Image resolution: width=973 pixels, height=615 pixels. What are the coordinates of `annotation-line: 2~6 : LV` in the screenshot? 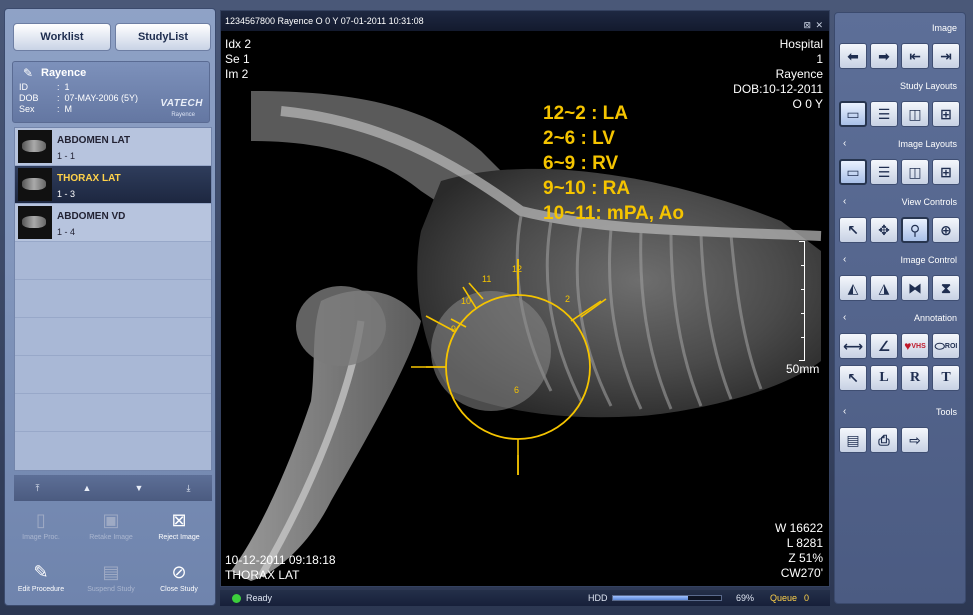 It's located at (579, 138).